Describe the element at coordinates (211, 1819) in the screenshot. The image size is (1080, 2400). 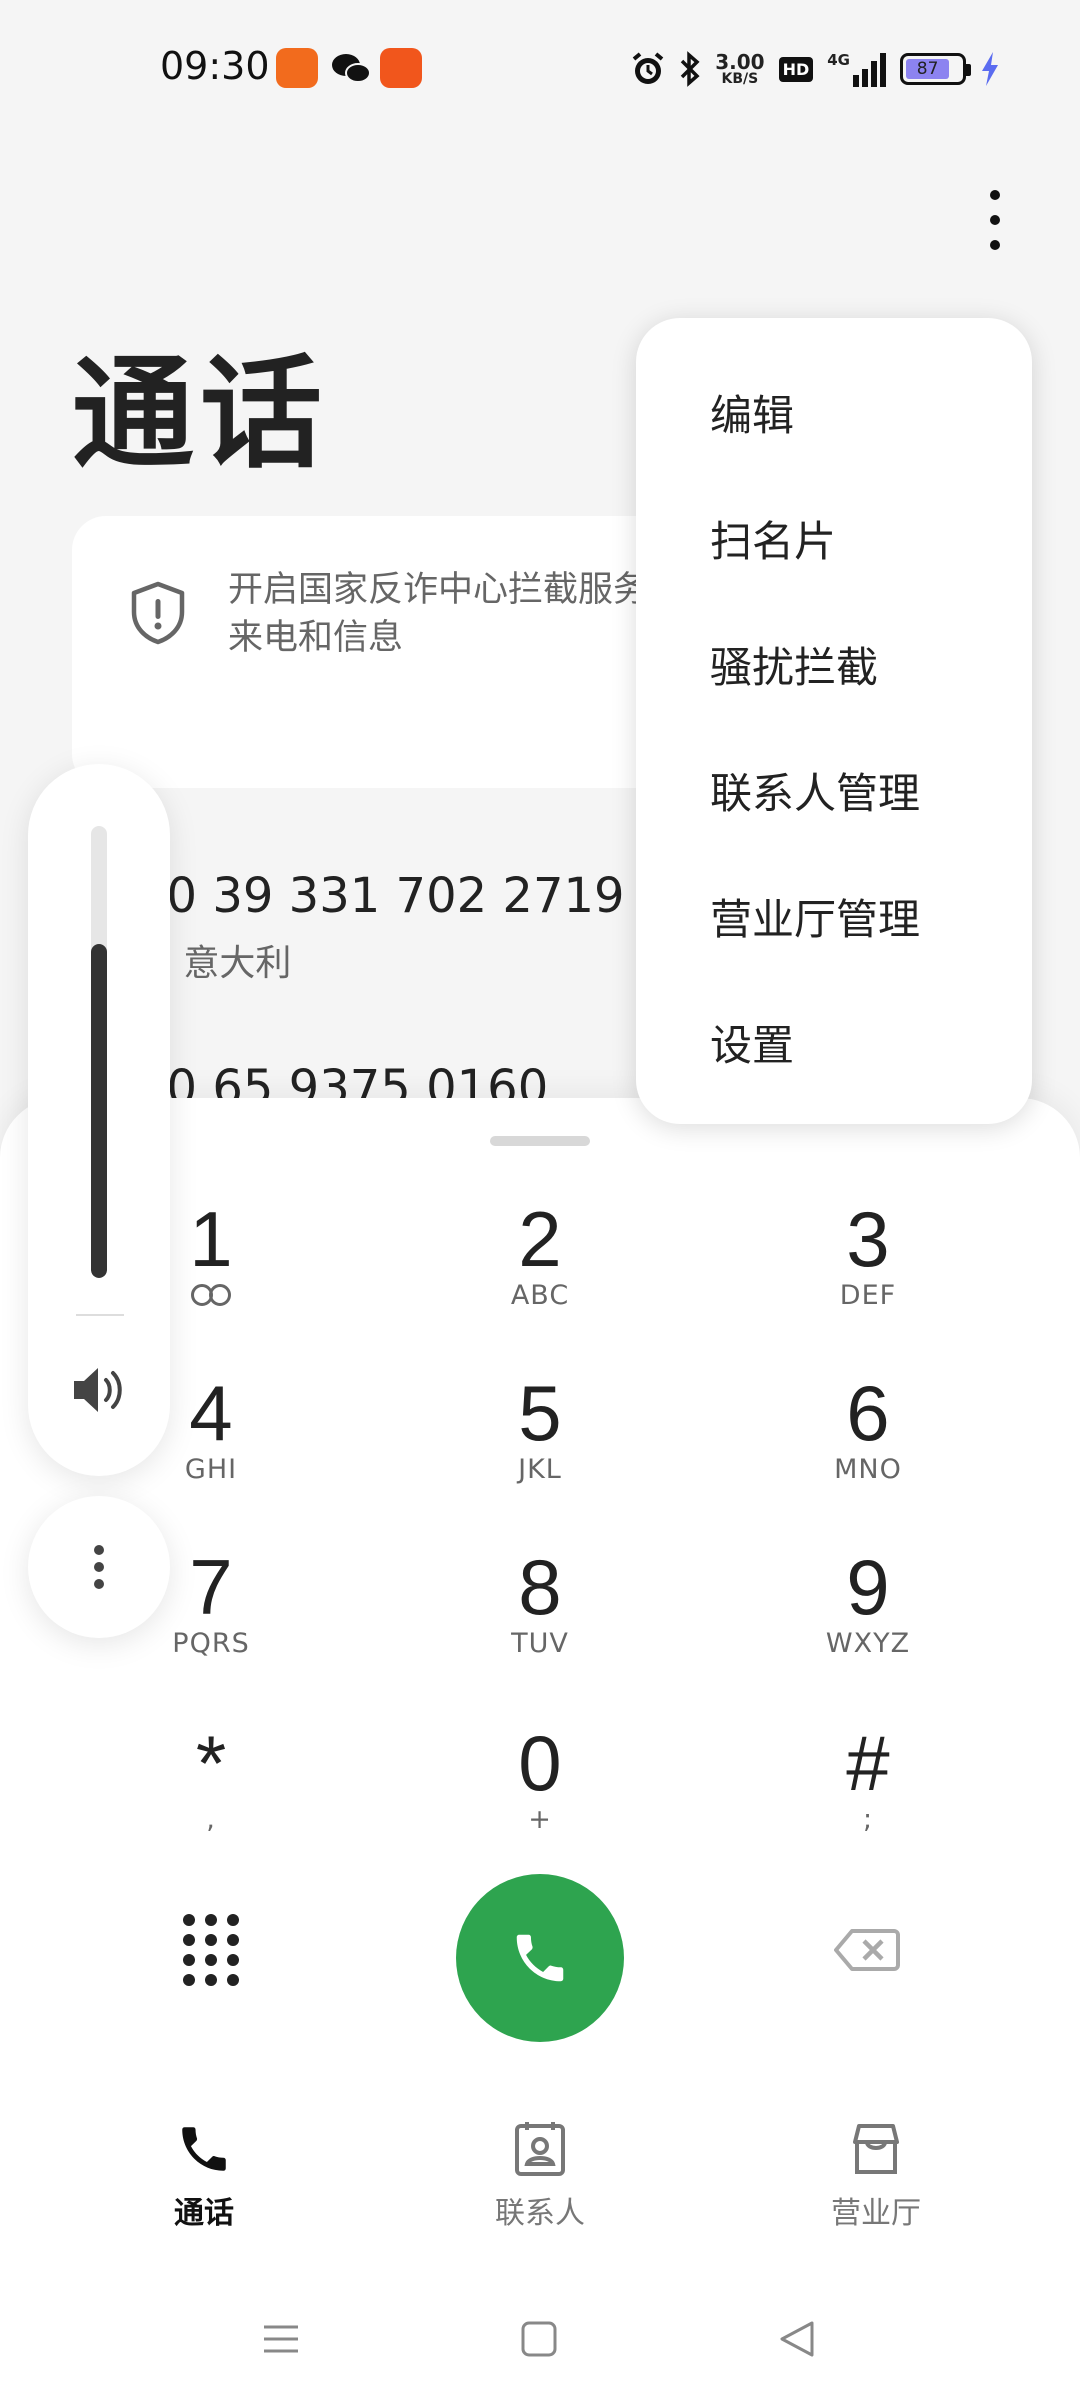
I see `key-letters: ,` at that location.